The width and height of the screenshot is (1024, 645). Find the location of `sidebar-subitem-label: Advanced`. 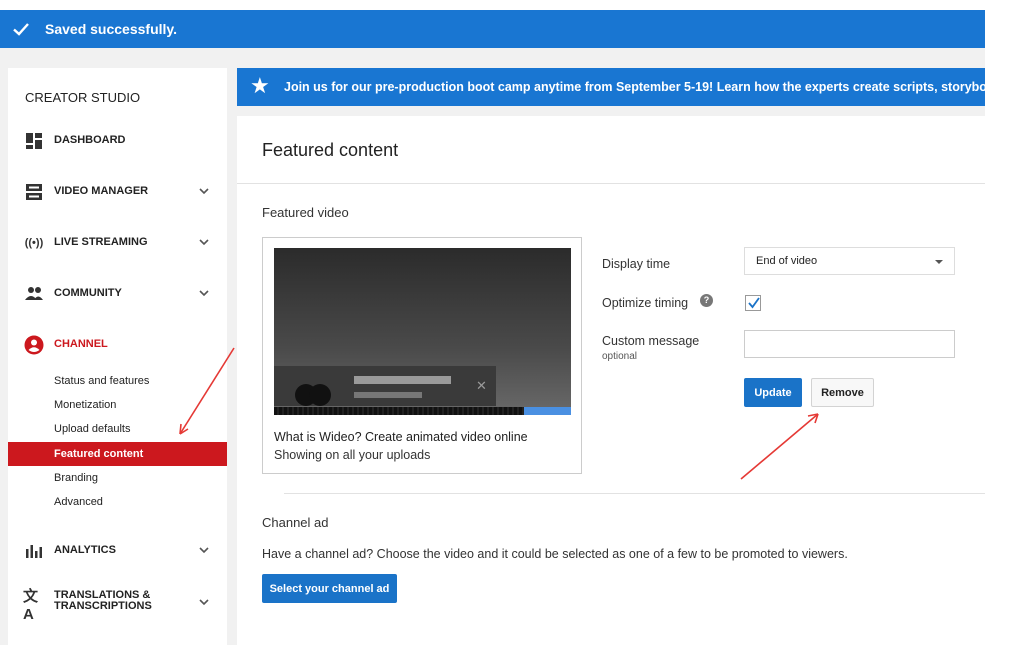

sidebar-subitem-label: Advanced is located at coordinates (78, 502).